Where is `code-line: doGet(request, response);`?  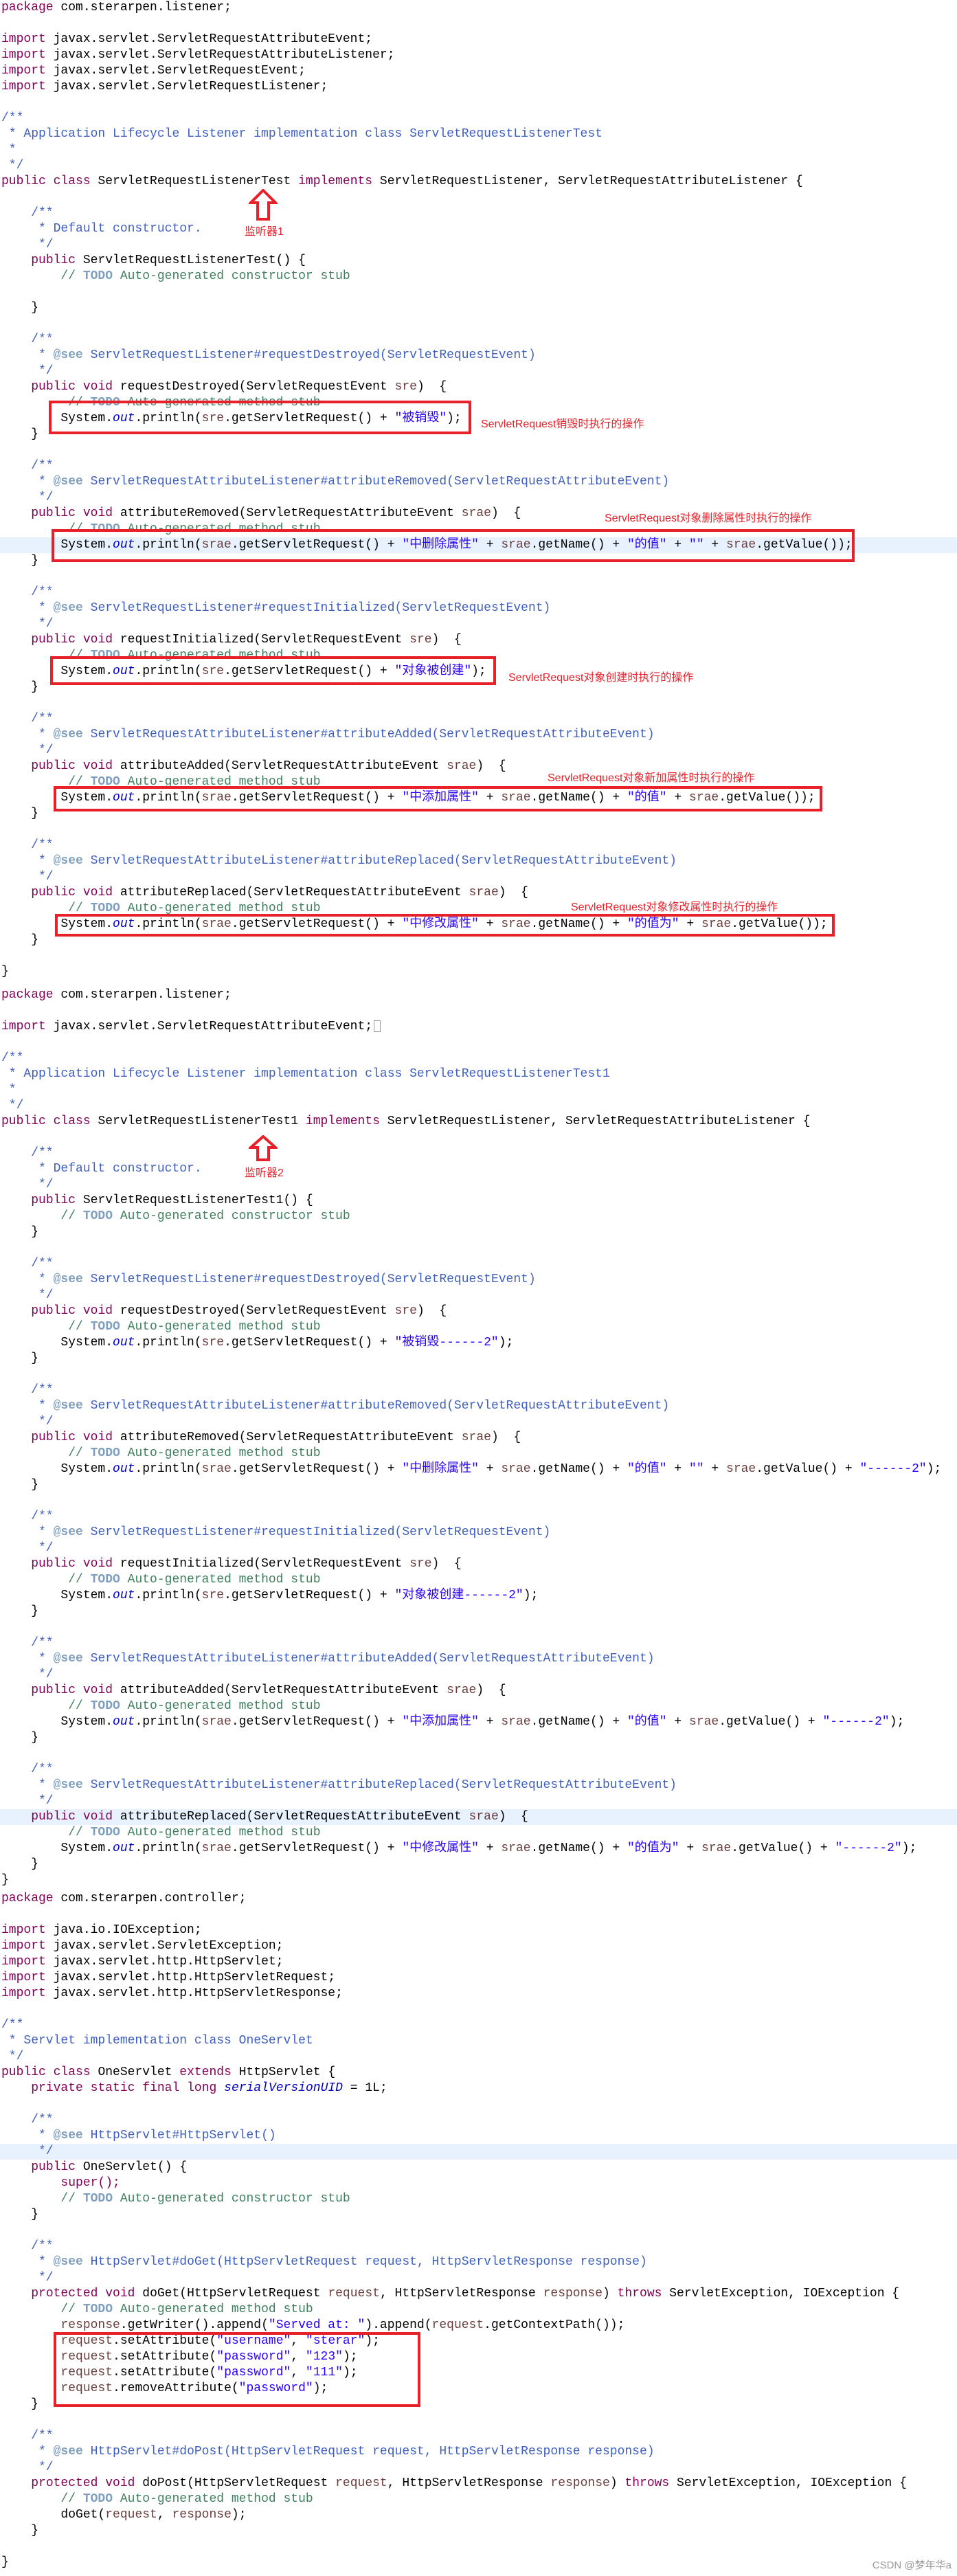 code-line: doGet(request, response); is located at coordinates (124, 2515).